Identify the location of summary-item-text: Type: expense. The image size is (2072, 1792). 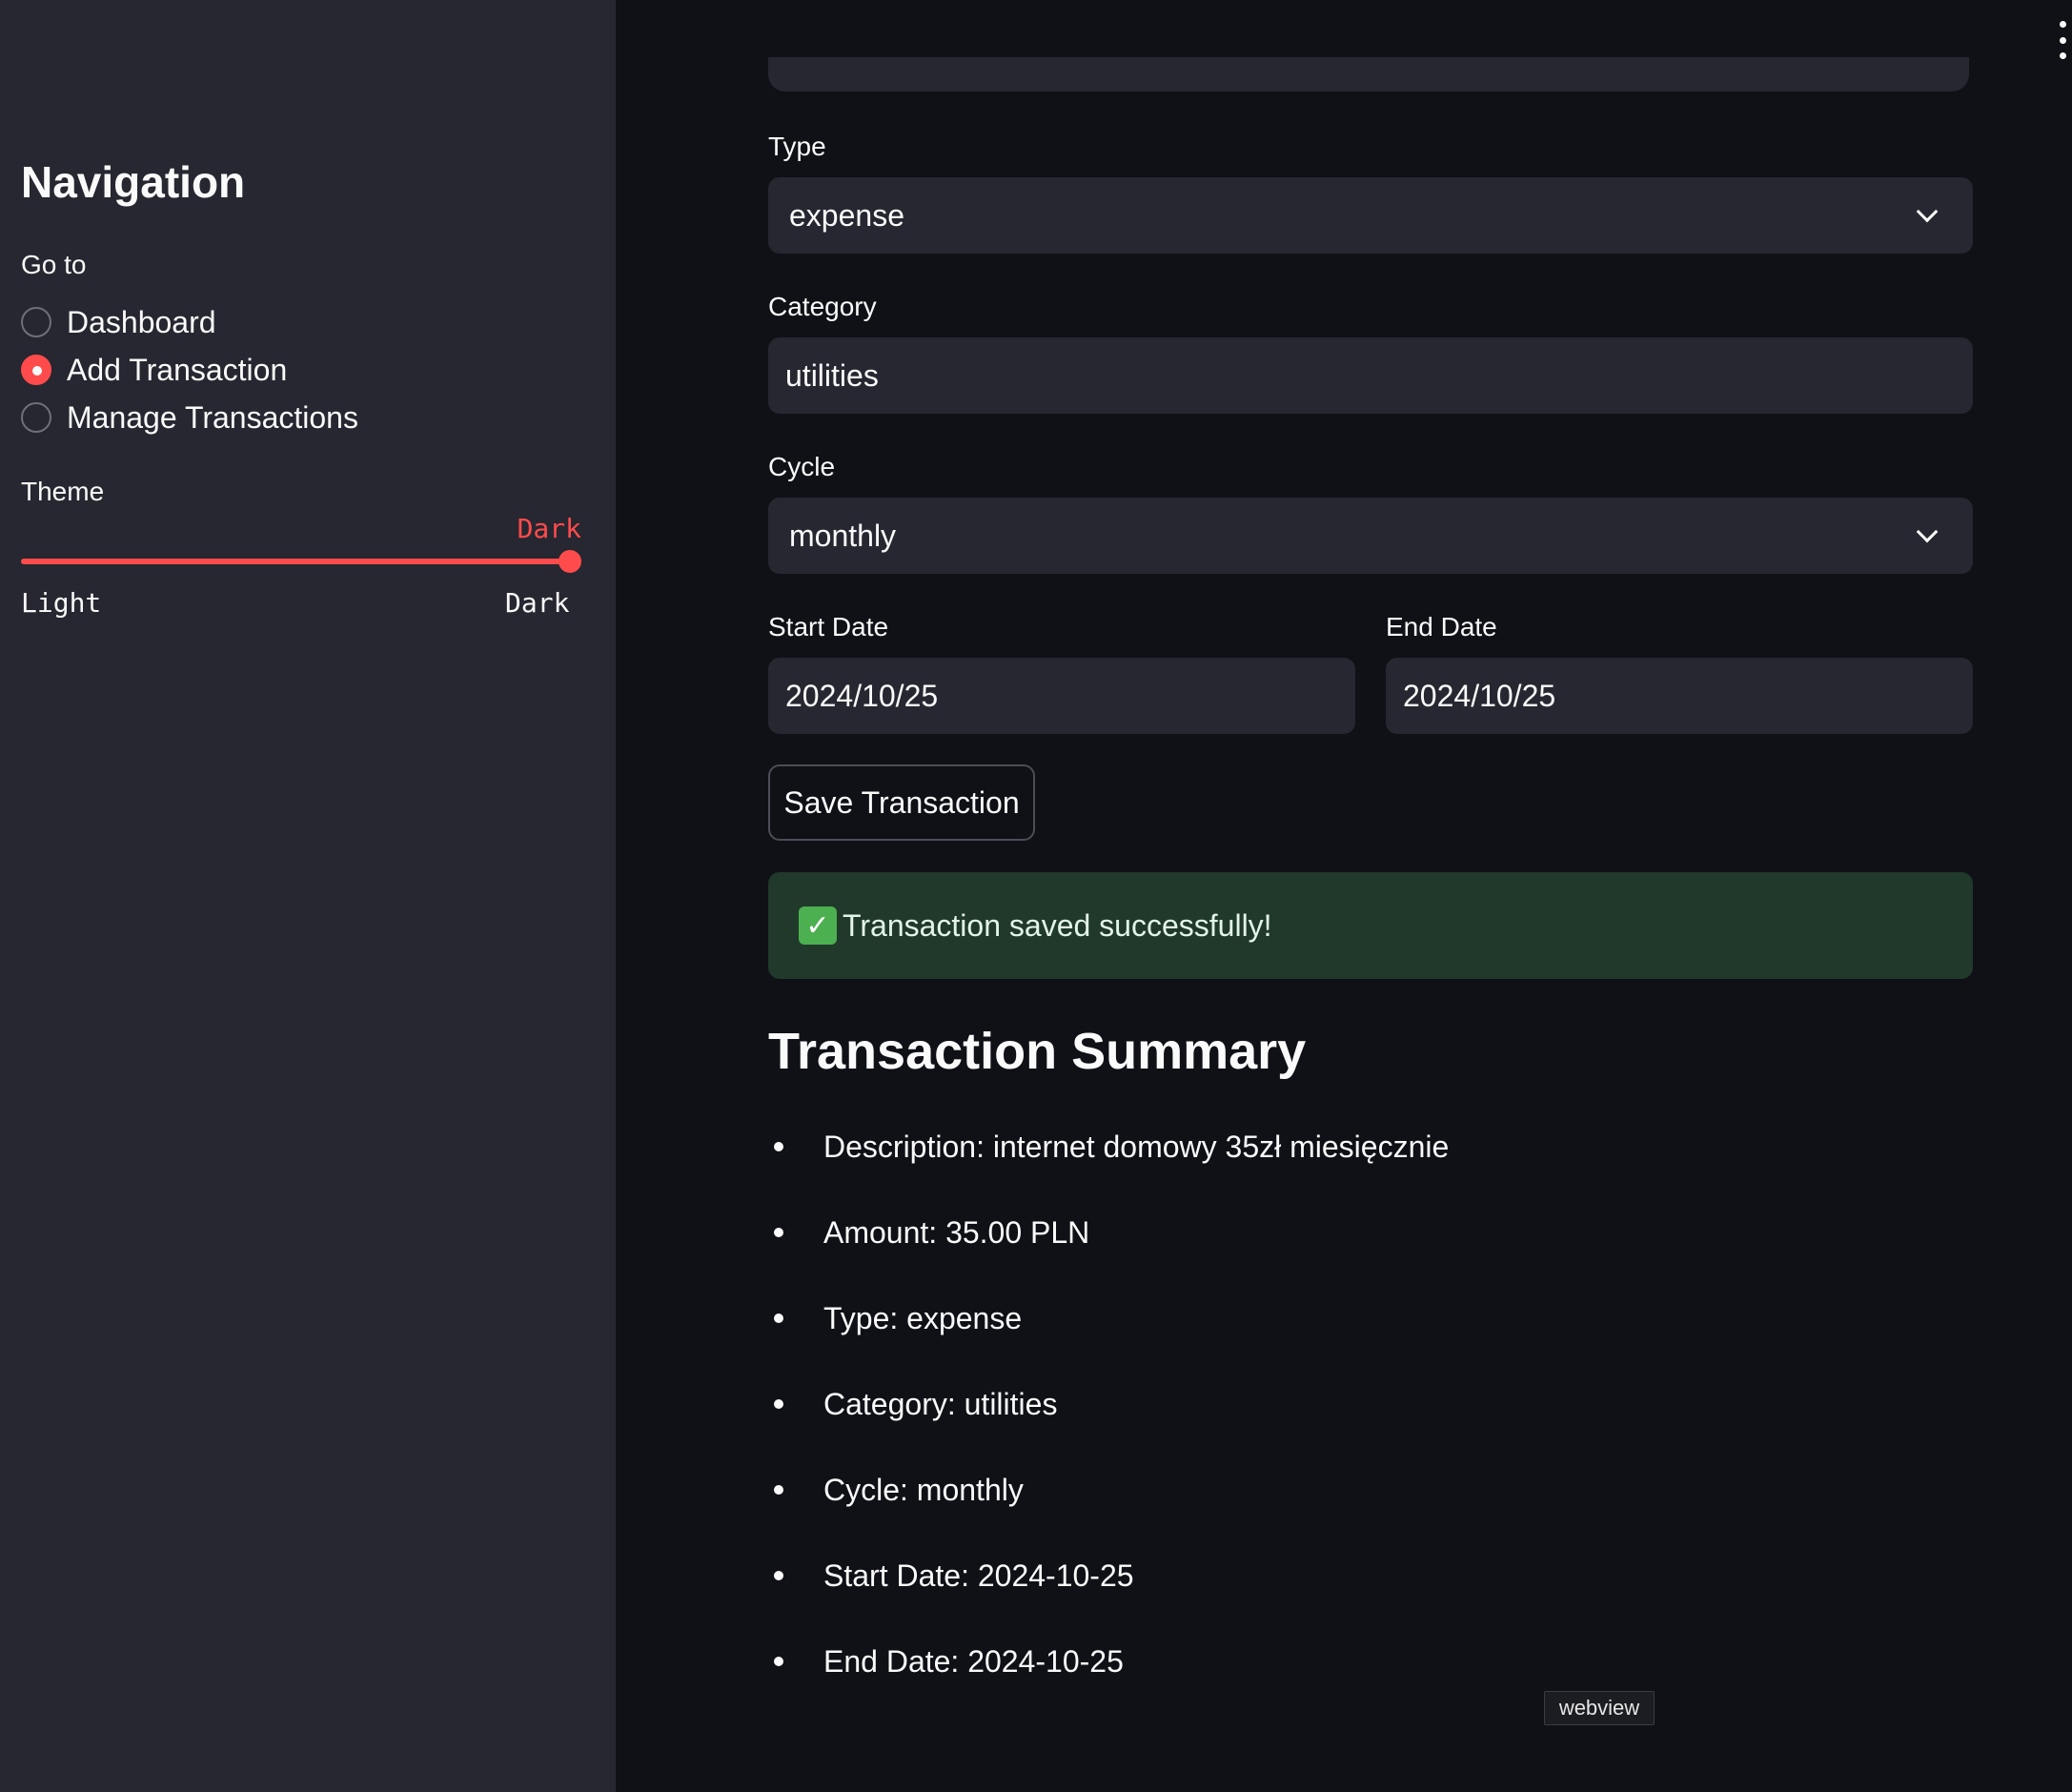
(923, 1318).